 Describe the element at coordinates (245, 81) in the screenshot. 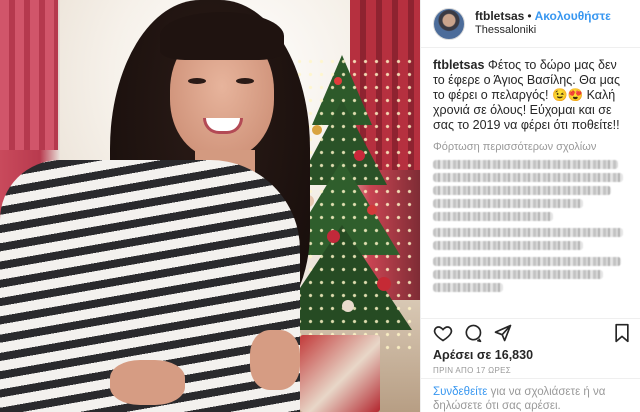

I see `person-eye-right` at that location.